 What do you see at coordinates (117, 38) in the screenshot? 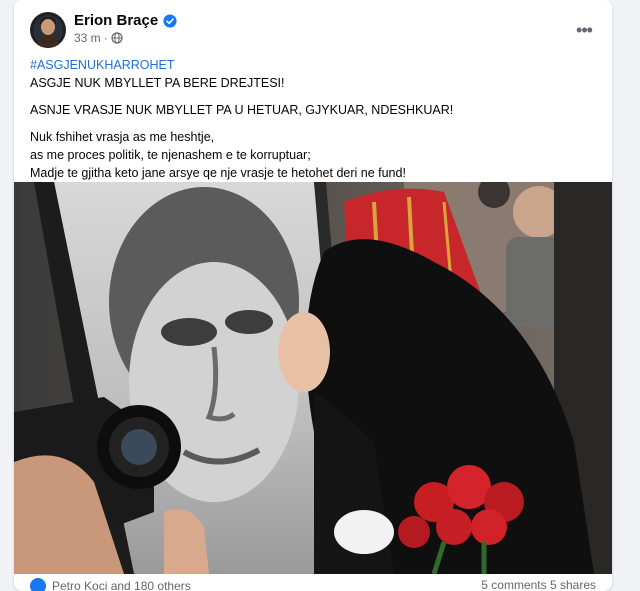
I see `globe-icon` at bounding box center [117, 38].